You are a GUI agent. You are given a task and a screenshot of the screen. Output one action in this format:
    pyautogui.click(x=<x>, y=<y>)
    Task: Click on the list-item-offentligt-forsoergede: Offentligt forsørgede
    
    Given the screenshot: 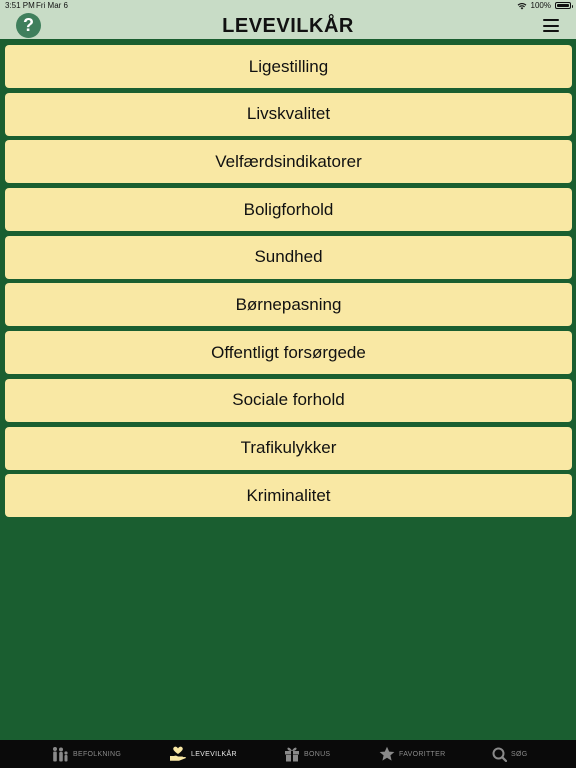 What is the action you would take?
    pyautogui.click(x=288, y=353)
    